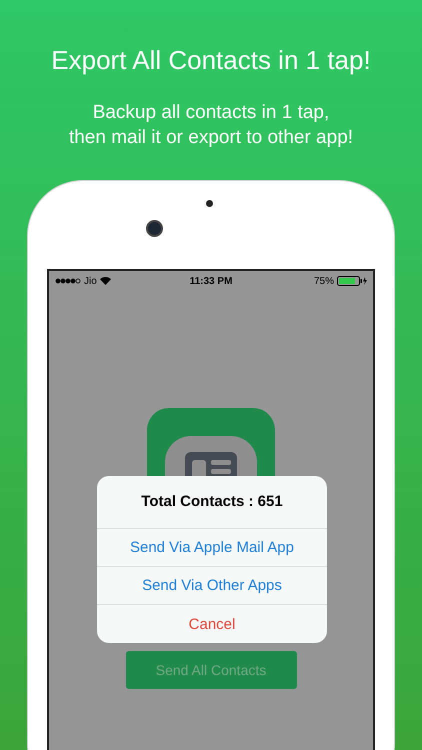 This screenshot has width=422, height=750. What do you see at coordinates (211, 125) in the screenshot?
I see `subtitle: Backup all contacts in 1 tap, then mail it or export to other app!` at bounding box center [211, 125].